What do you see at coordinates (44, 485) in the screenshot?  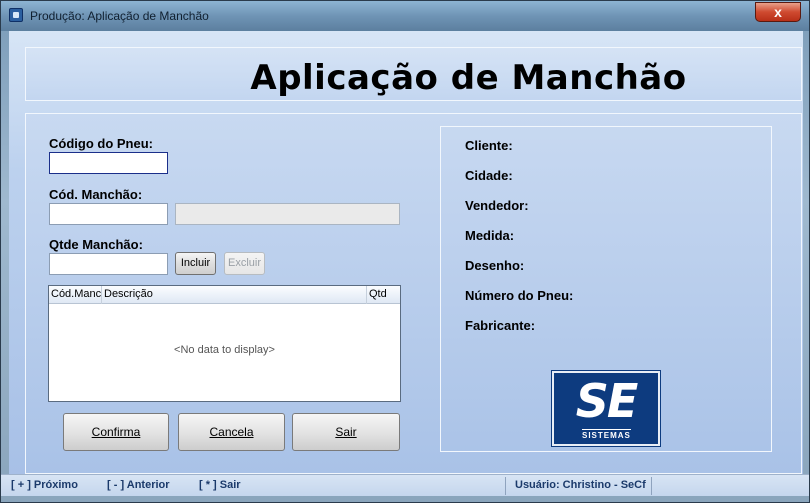 I see `status-proximo: [ + ] Próximo` at bounding box center [44, 485].